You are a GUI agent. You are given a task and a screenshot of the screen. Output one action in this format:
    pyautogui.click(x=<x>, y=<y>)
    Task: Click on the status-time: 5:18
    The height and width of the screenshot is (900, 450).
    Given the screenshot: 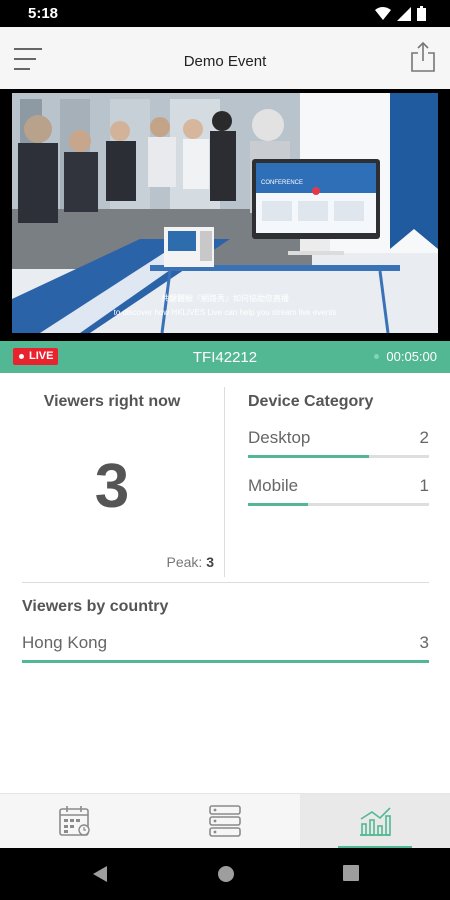 What is the action you would take?
    pyautogui.click(x=43, y=13)
    